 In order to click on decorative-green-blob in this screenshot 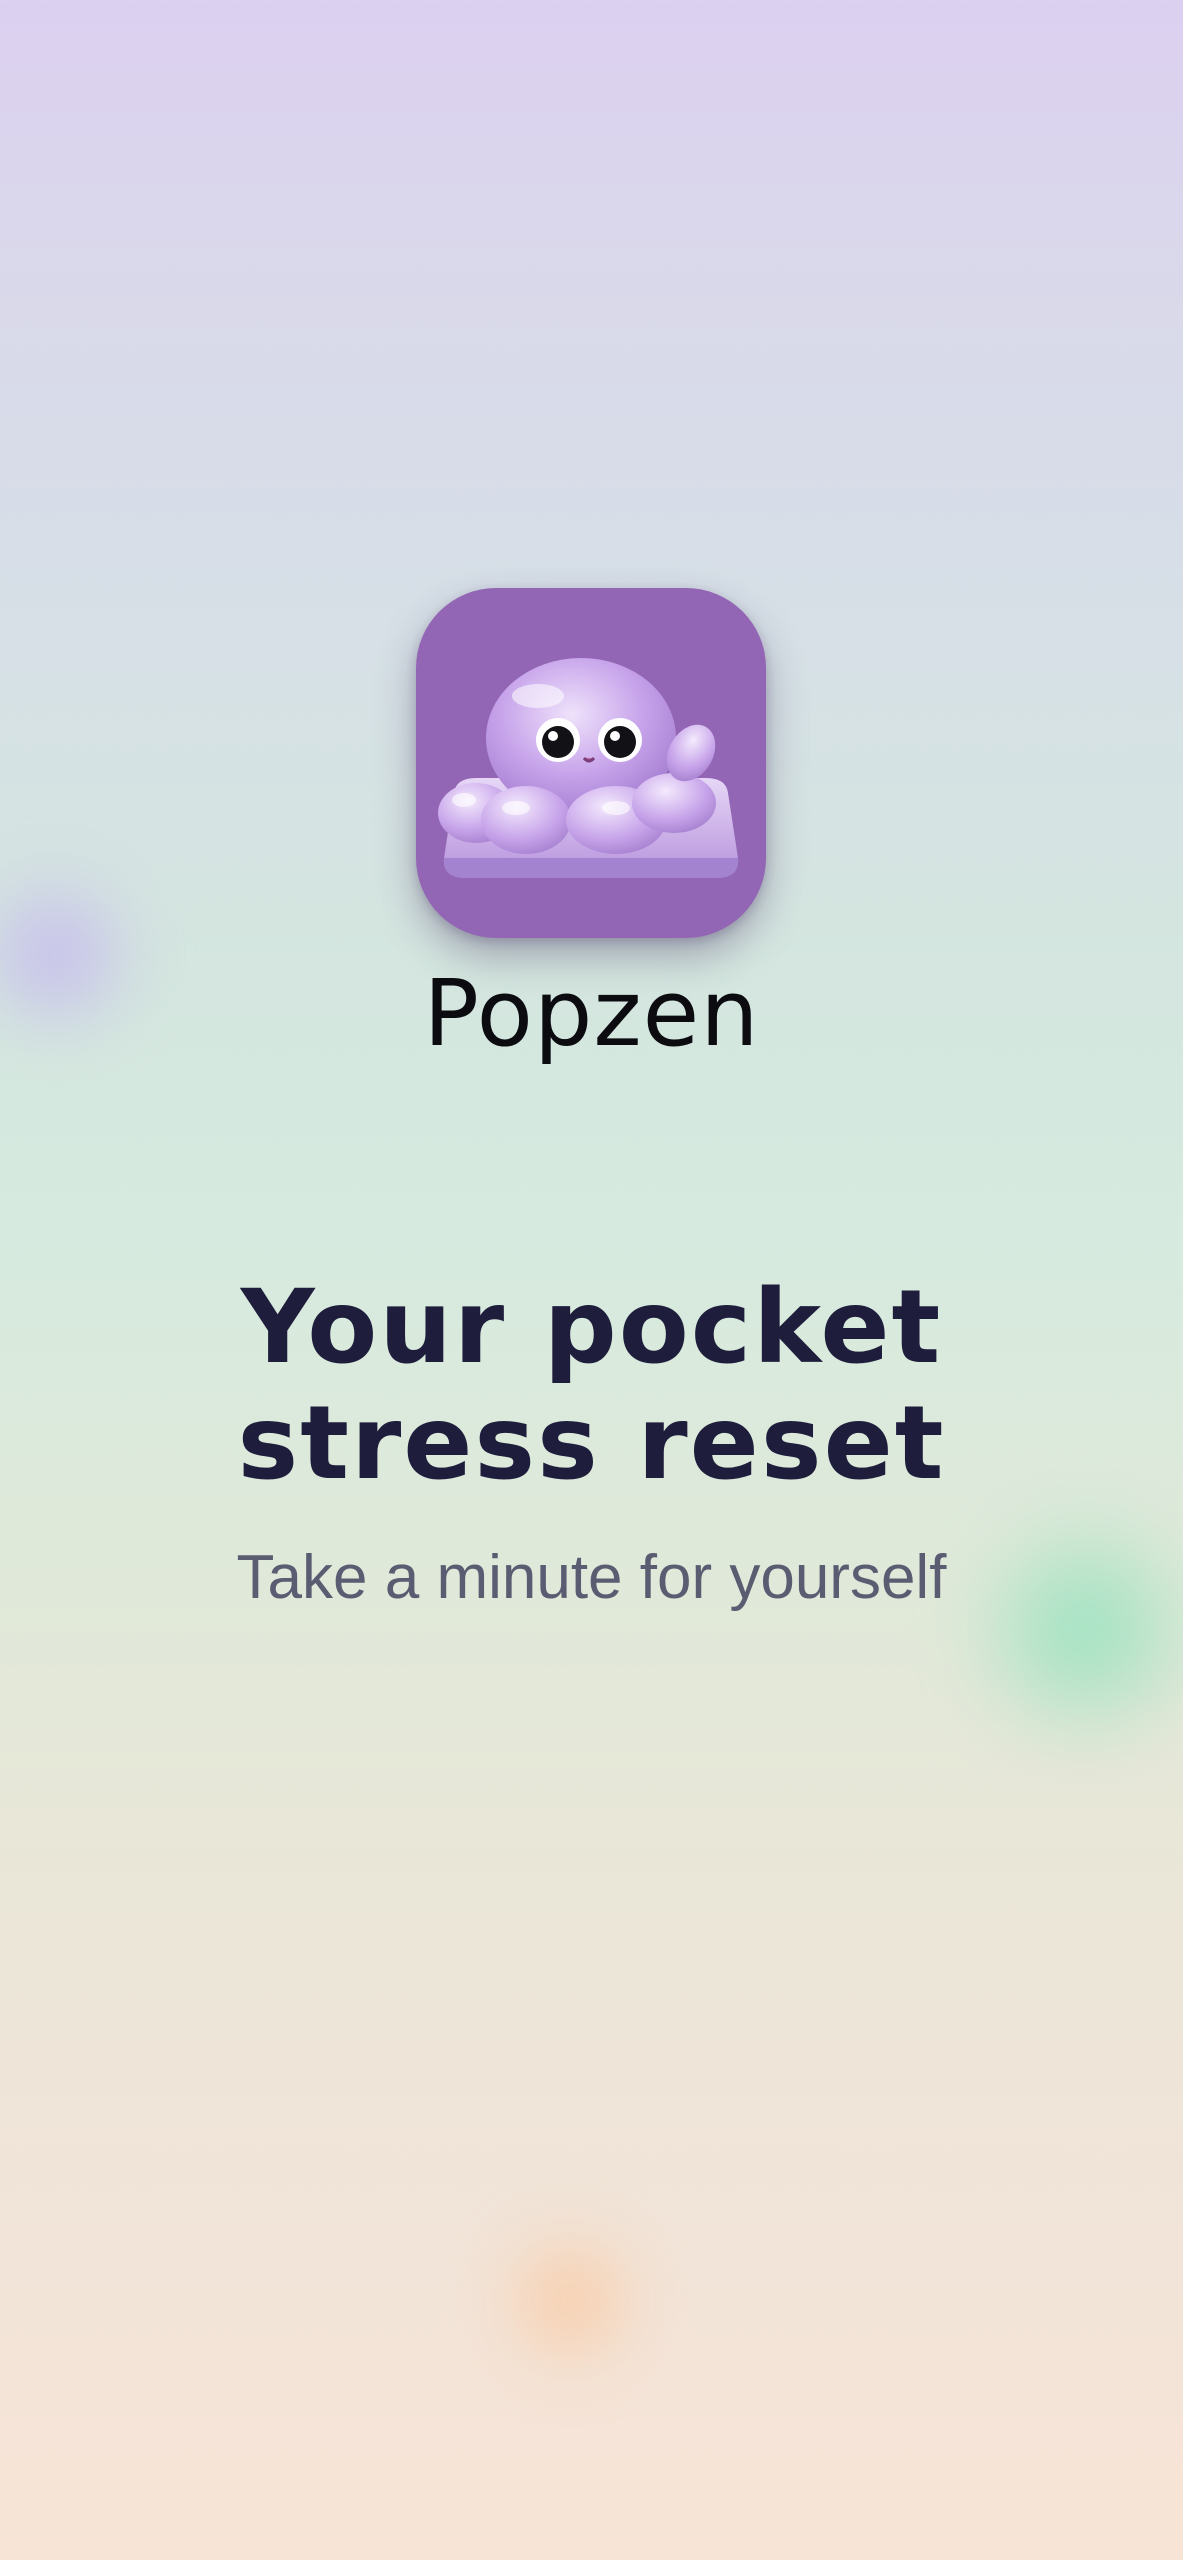, I will do `click(1069, 1630)`.